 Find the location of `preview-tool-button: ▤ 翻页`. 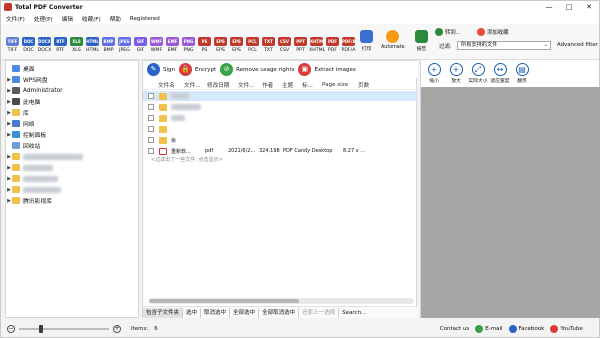

preview-tool-button: ▤ 翻页 is located at coordinates (522, 73).